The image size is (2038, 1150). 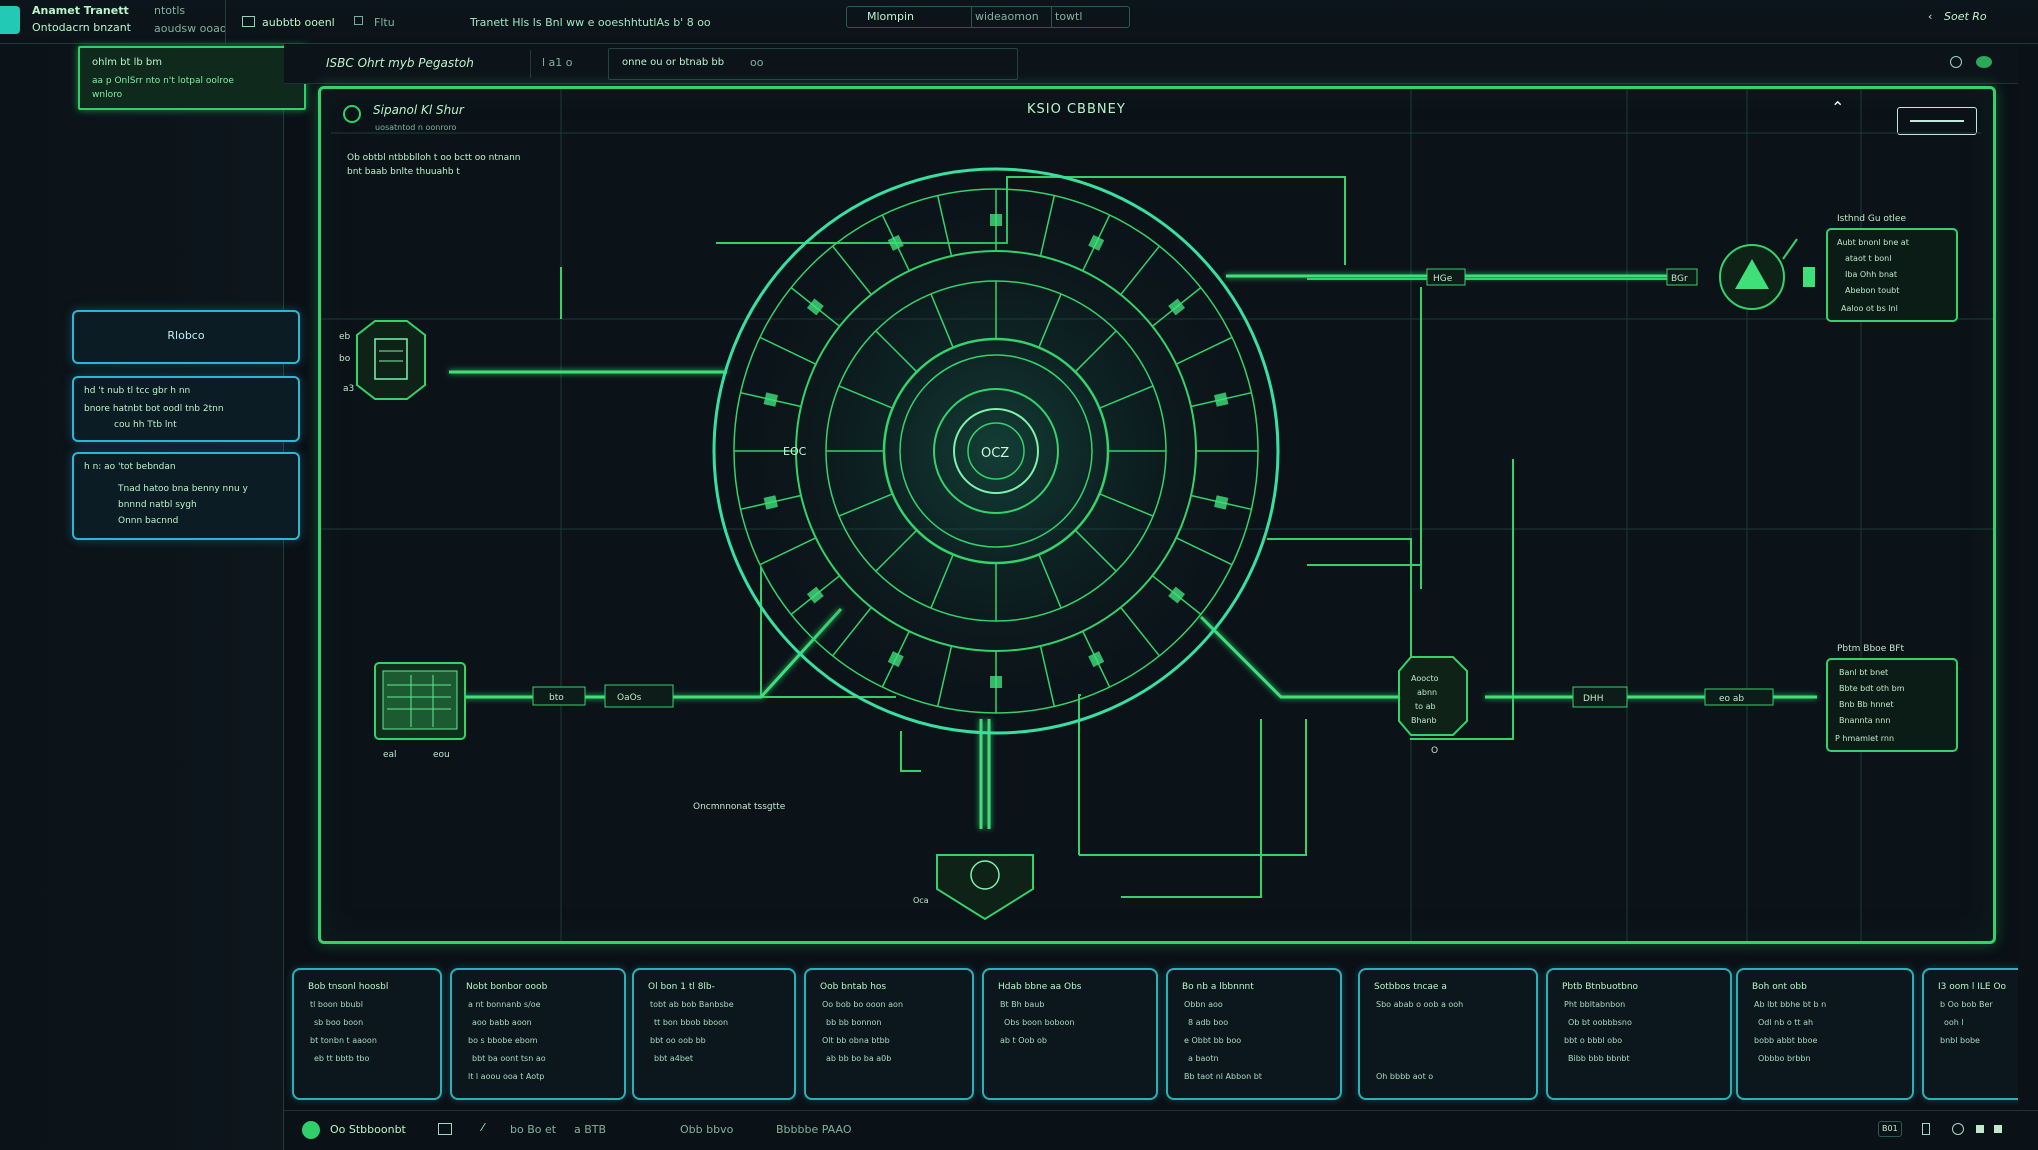 What do you see at coordinates (1786, 1040) in the screenshot?
I see `card-line: bobb abbt bboe` at bounding box center [1786, 1040].